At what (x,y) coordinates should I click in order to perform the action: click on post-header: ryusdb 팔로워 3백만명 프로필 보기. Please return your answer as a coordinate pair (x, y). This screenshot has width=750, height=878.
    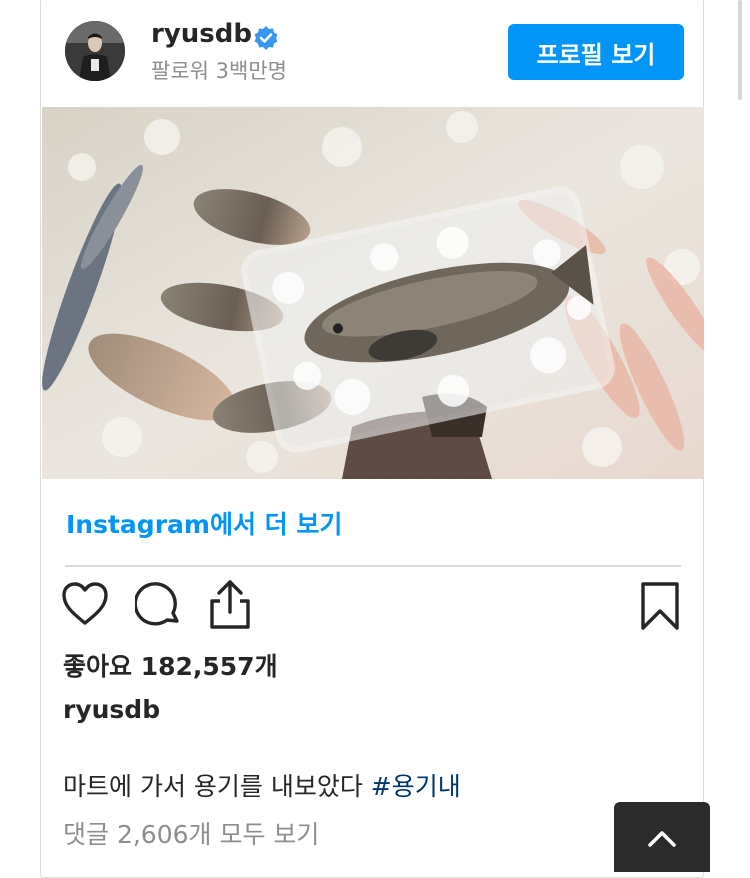
    Looking at the image, I should click on (373, 54).